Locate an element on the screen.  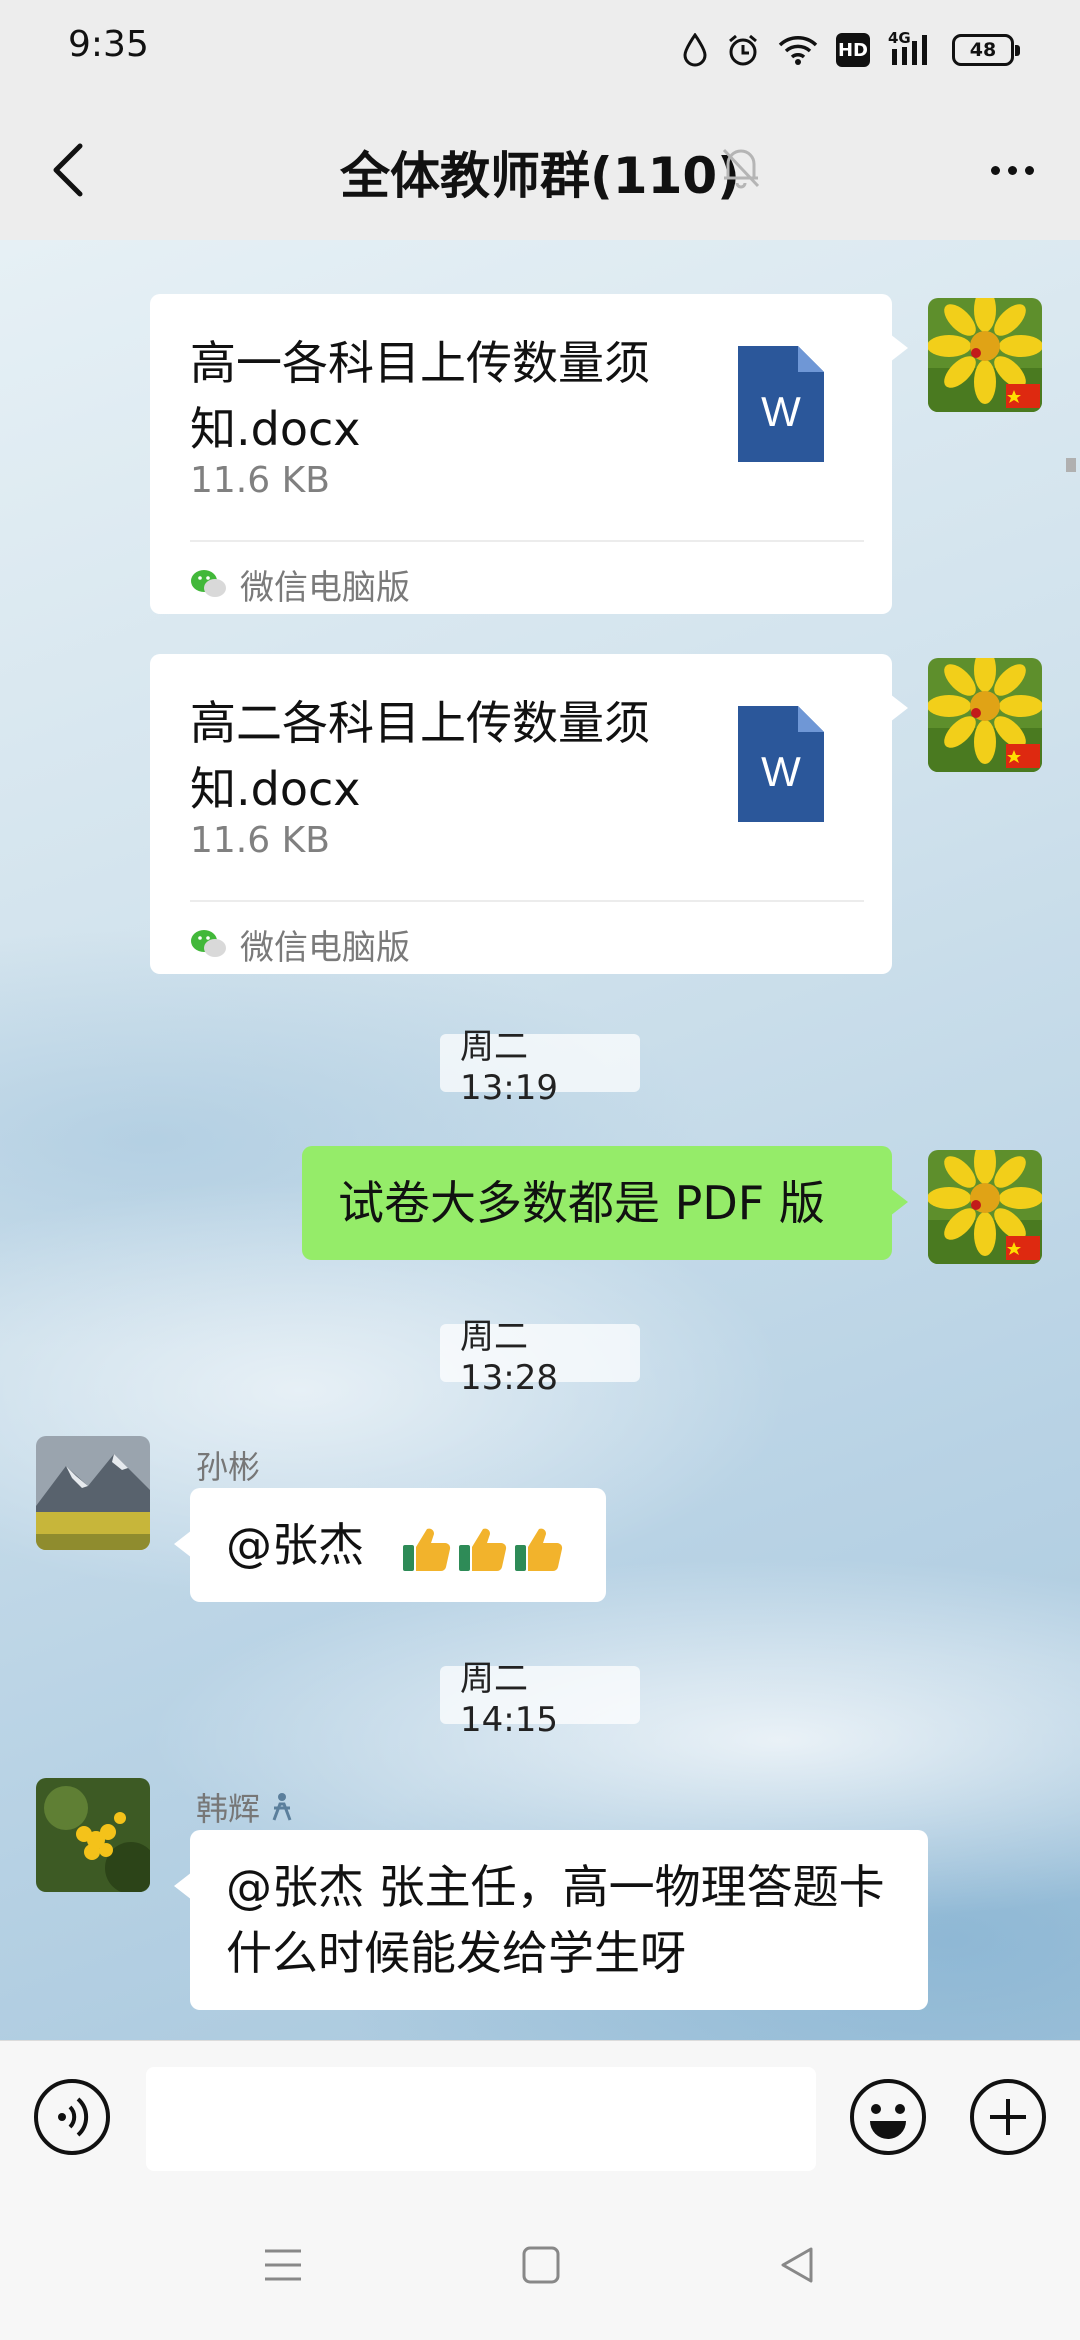
thumbs-up-emoji-group is located at coordinates (483, 1549).